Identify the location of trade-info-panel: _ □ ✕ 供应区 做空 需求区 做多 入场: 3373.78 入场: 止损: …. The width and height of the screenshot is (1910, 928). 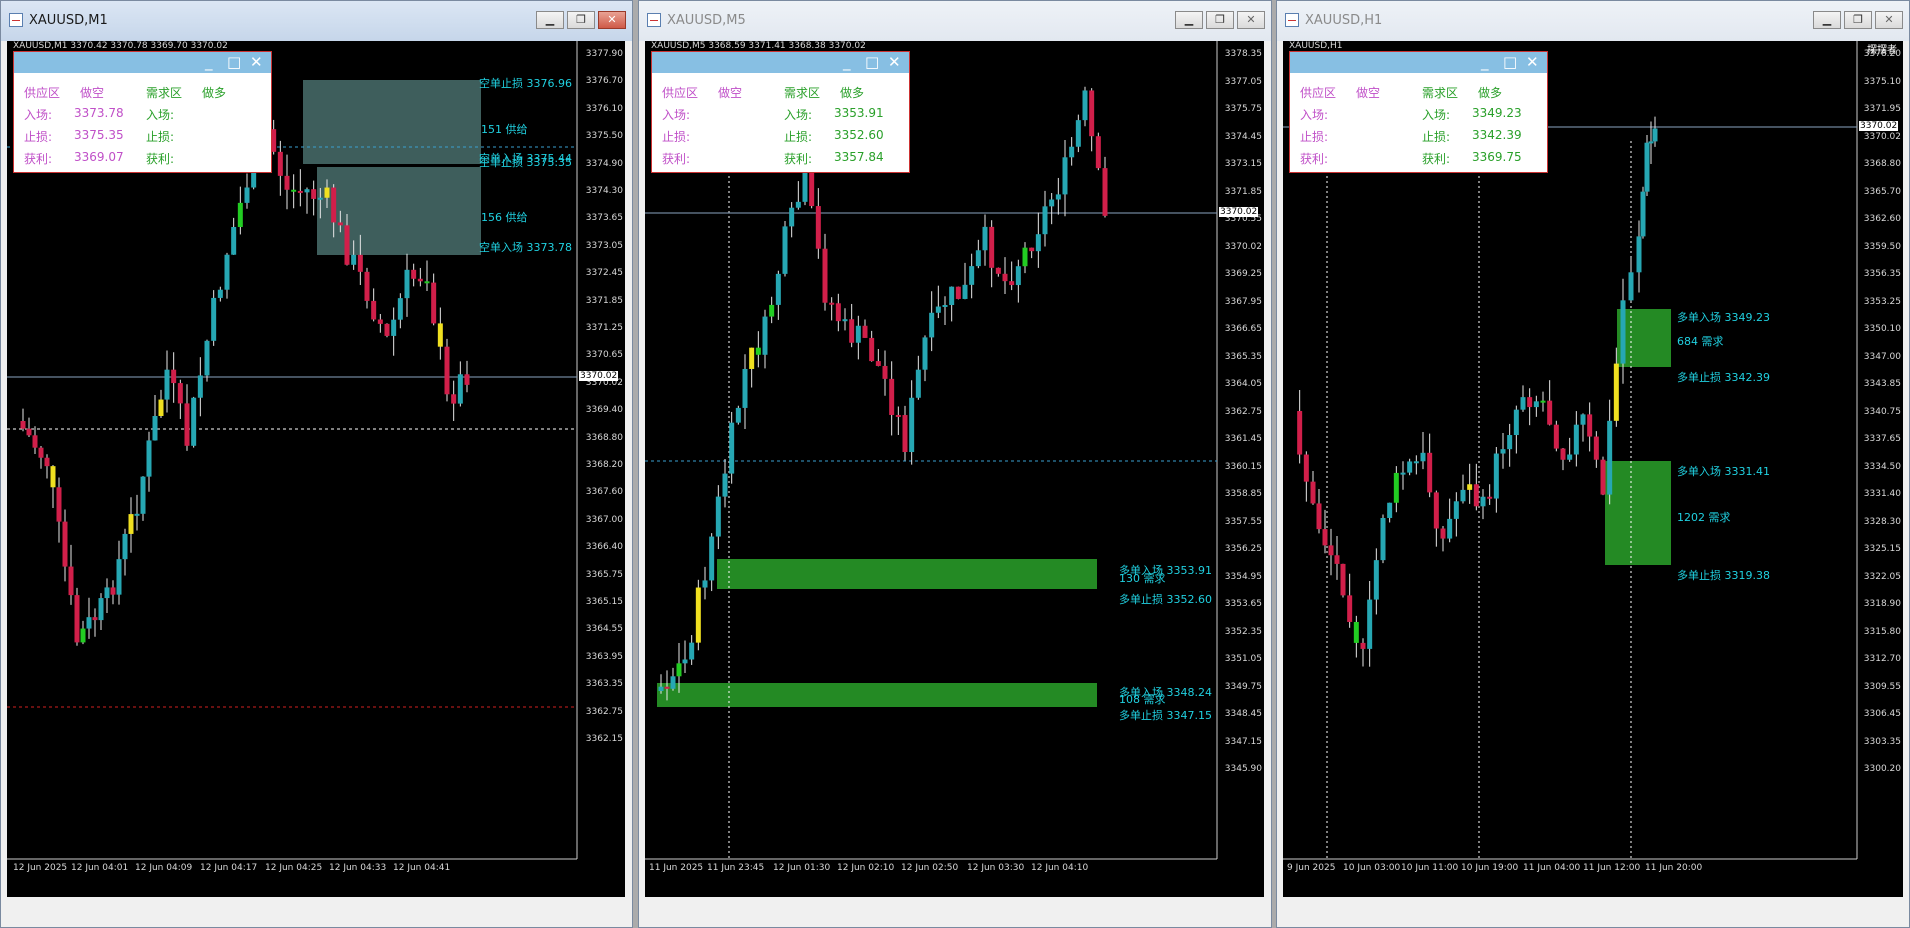
(142, 112).